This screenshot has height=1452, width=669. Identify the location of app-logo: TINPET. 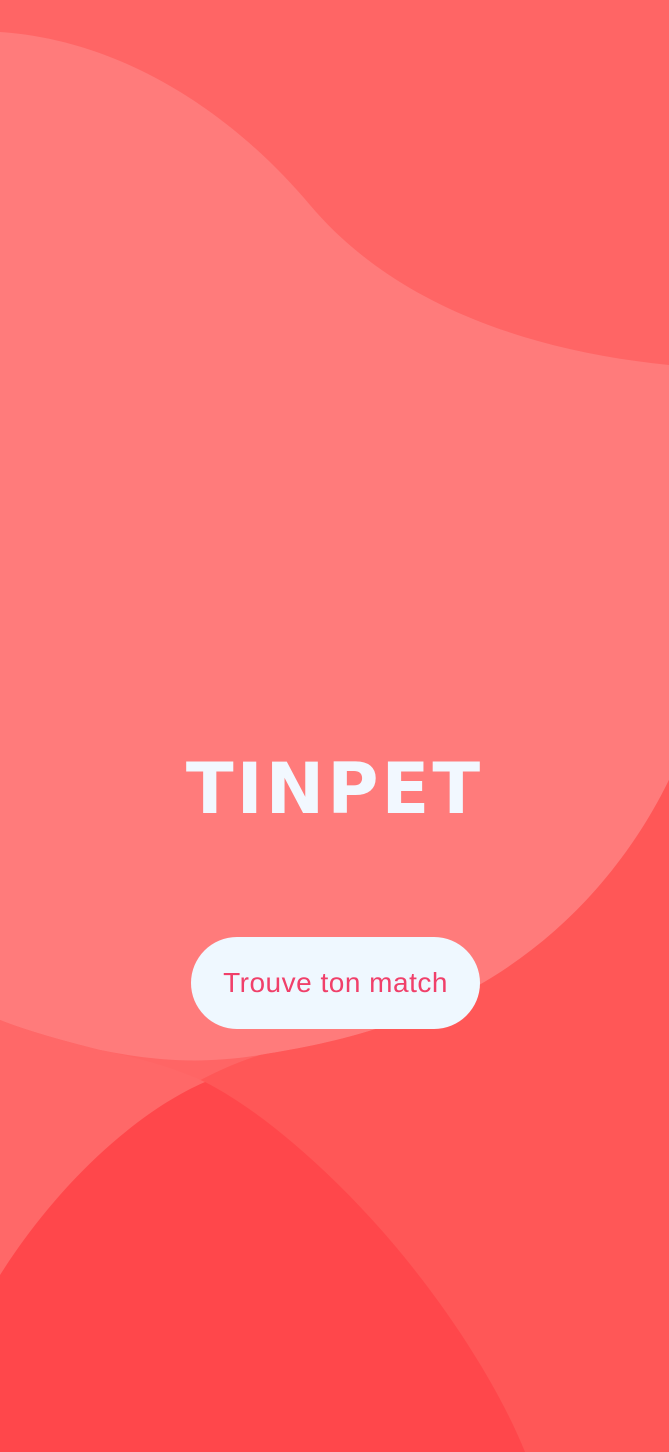
(334, 789).